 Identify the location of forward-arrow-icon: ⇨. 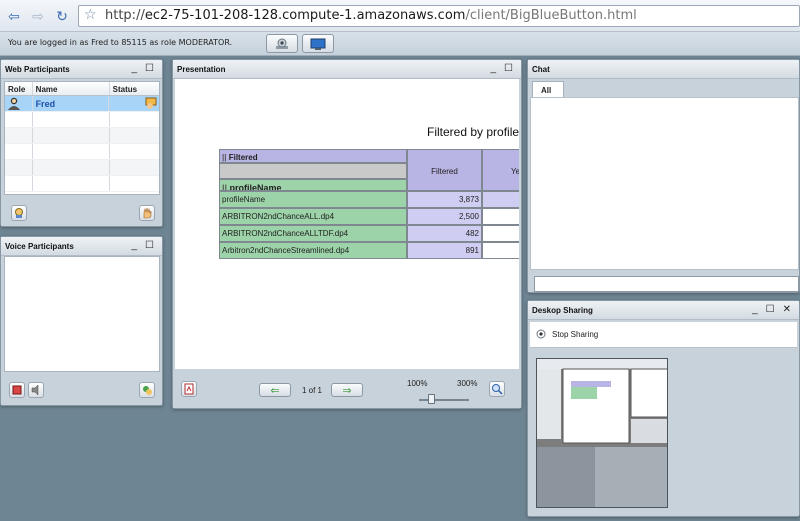
(38, 16).